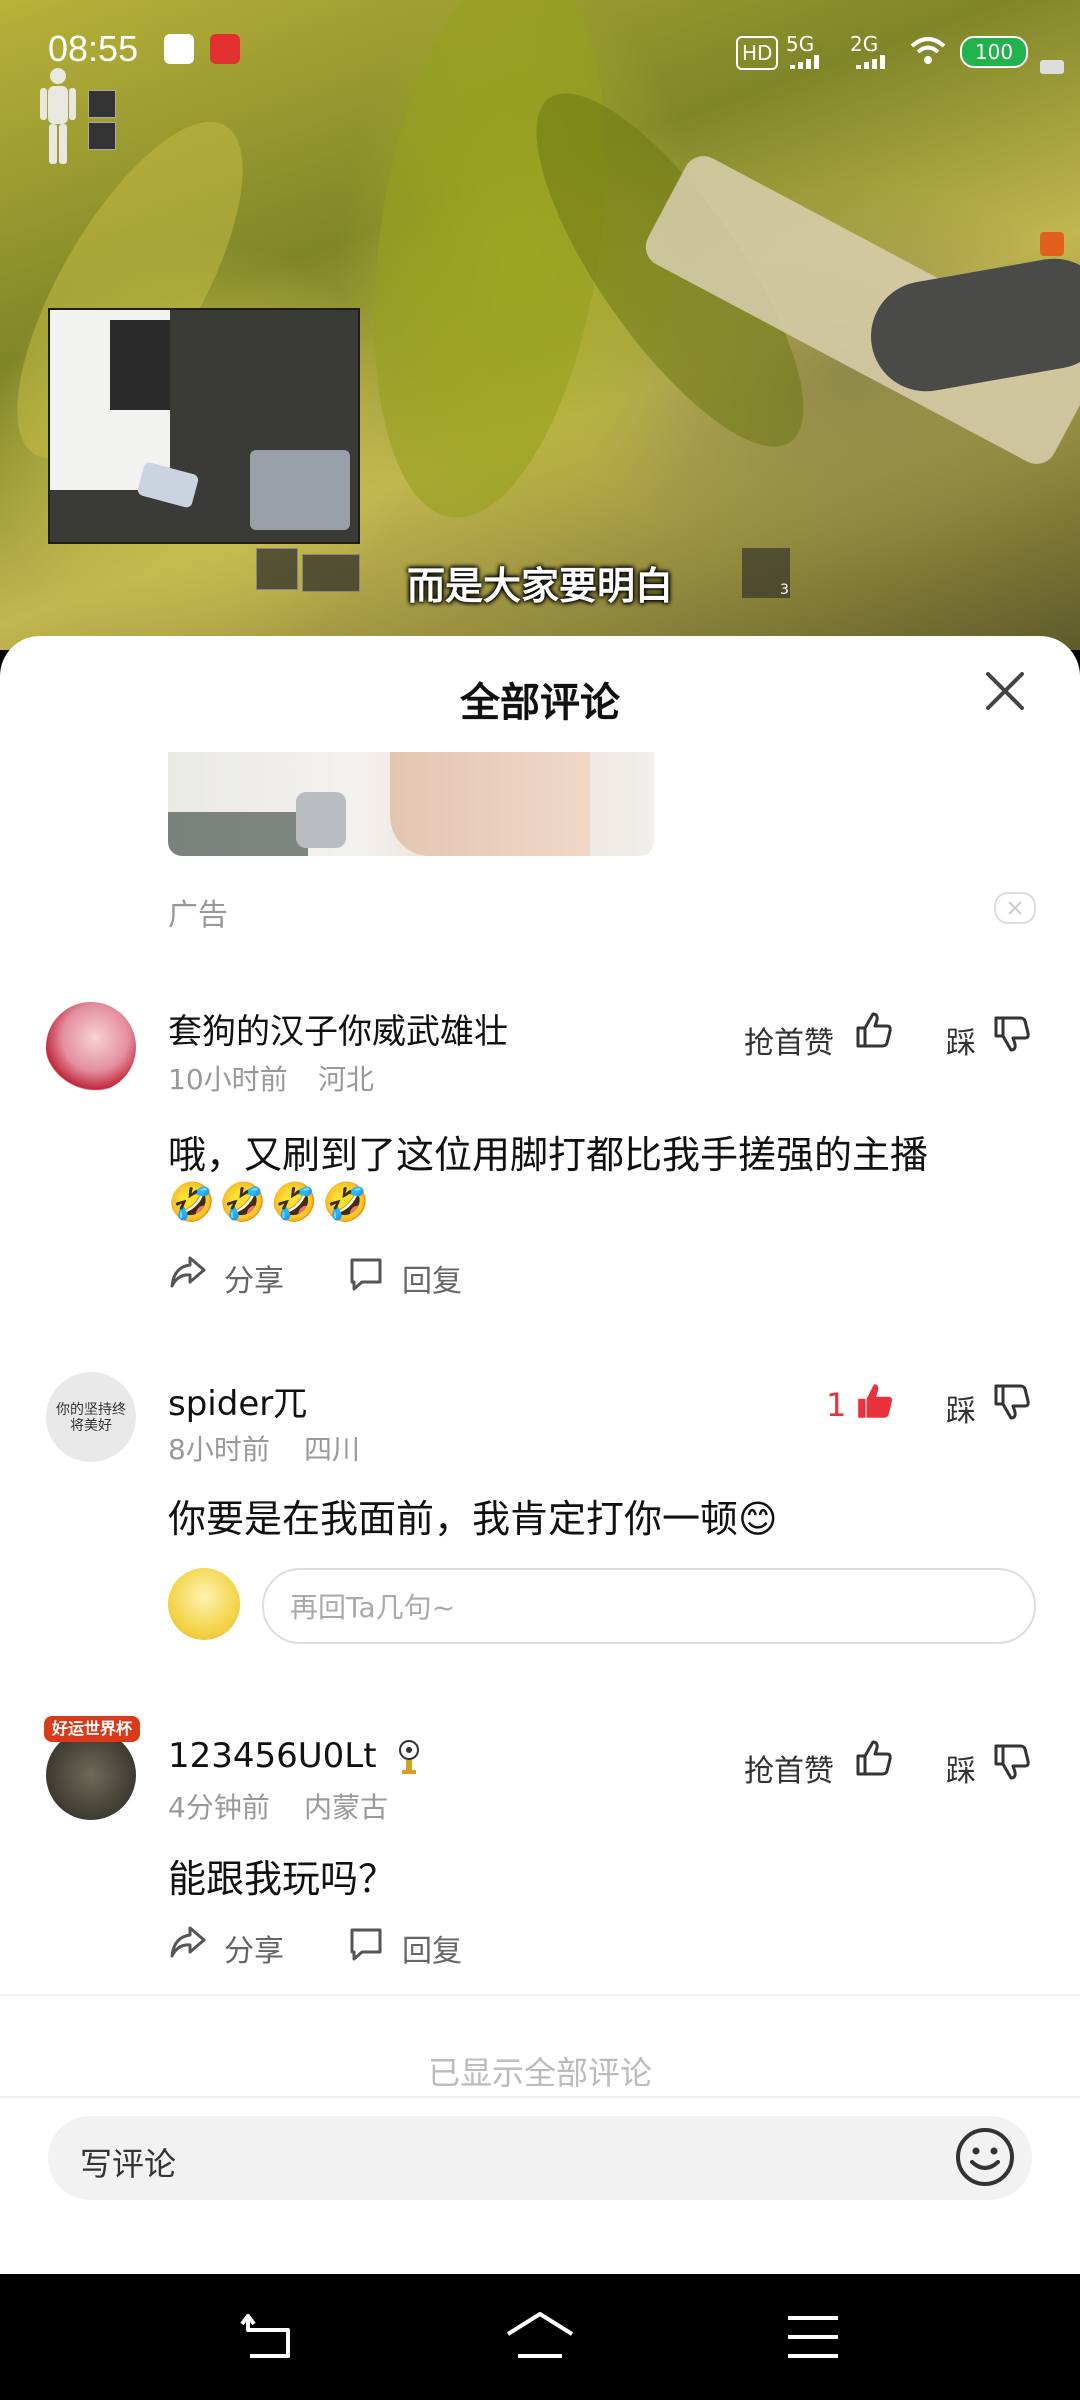 The height and width of the screenshot is (2400, 1080). Describe the element at coordinates (985, 2157) in the screenshot. I see `emoji-icon` at that location.